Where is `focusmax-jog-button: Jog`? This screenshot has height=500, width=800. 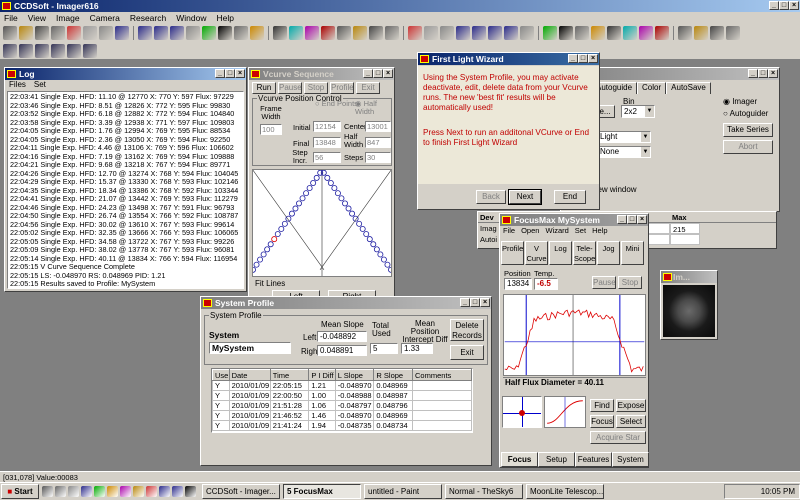
focusmax-jog-button: Jog is located at coordinates (608, 253).